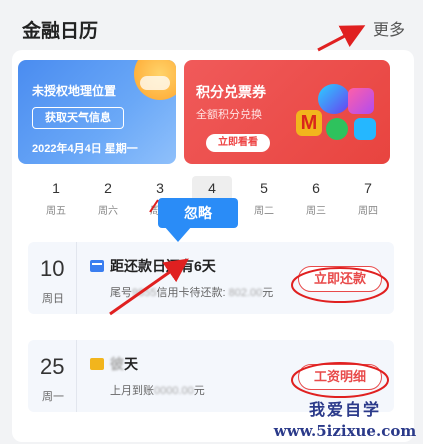  I want to click on day-number: 5, so click(264, 188).